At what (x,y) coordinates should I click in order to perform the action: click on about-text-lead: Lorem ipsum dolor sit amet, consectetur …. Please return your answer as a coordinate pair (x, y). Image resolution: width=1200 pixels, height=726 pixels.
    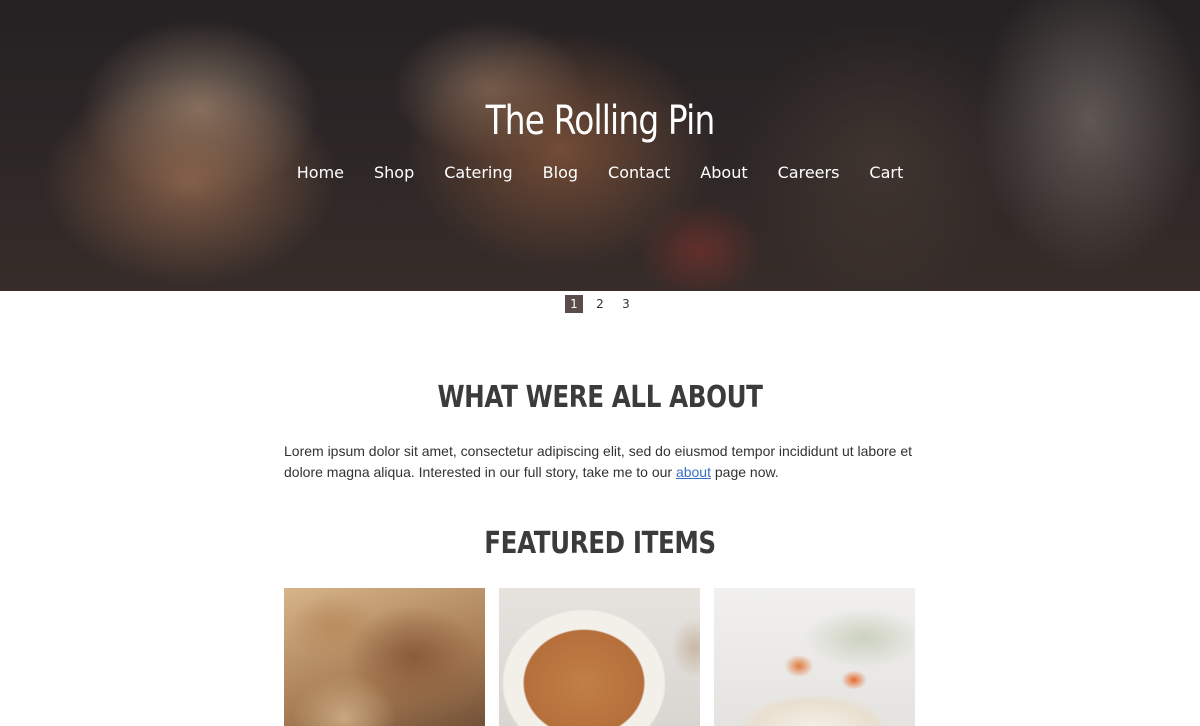
    Looking at the image, I should click on (598, 461).